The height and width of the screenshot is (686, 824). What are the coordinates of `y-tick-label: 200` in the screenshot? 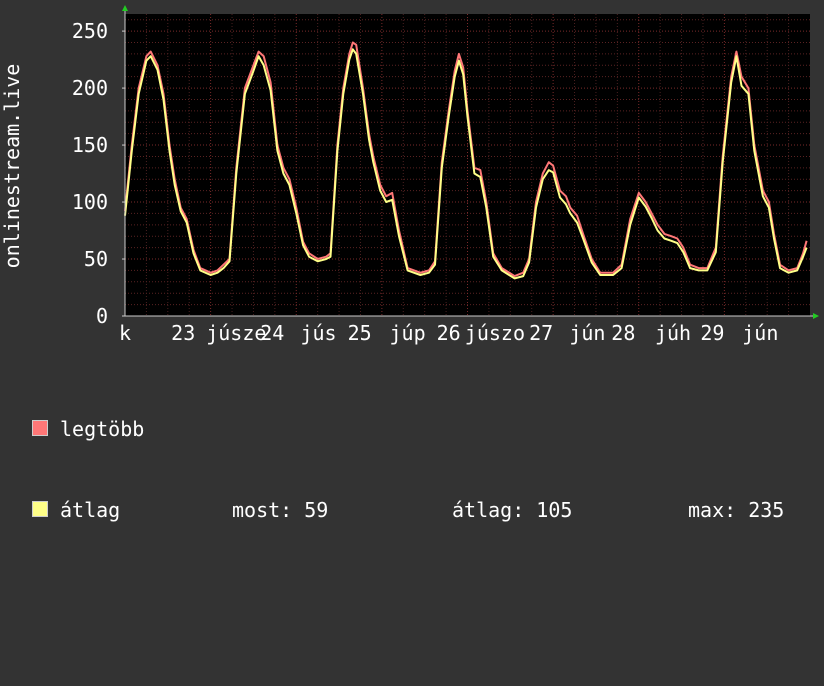 It's located at (90, 88).